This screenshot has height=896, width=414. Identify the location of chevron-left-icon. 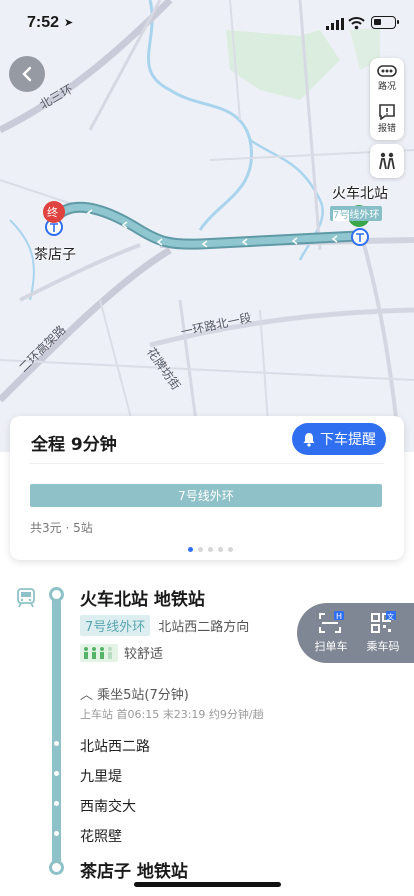
(27, 74).